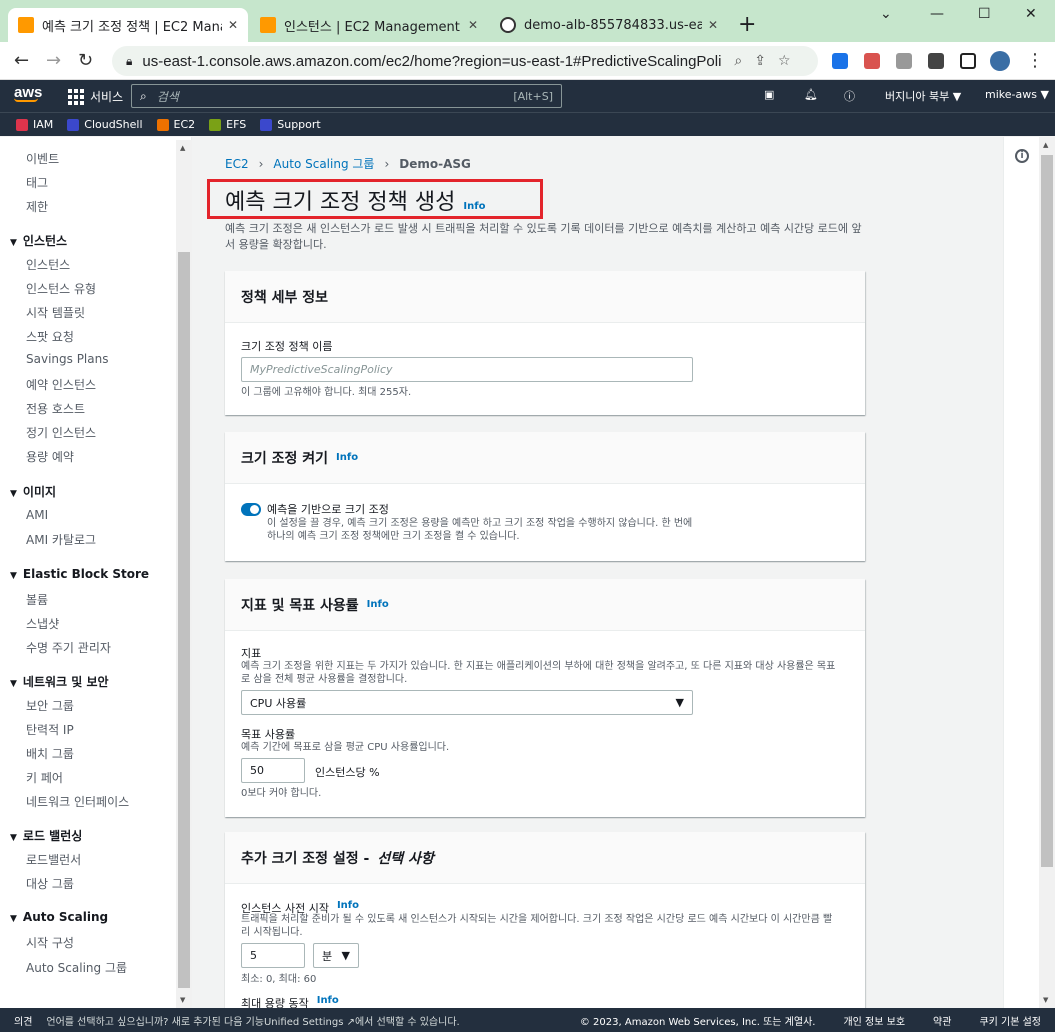 Image resolution: width=1055 pixels, height=1032 pixels. I want to click on metric-select: CPU 사용률 ▼, so click(467, 702).